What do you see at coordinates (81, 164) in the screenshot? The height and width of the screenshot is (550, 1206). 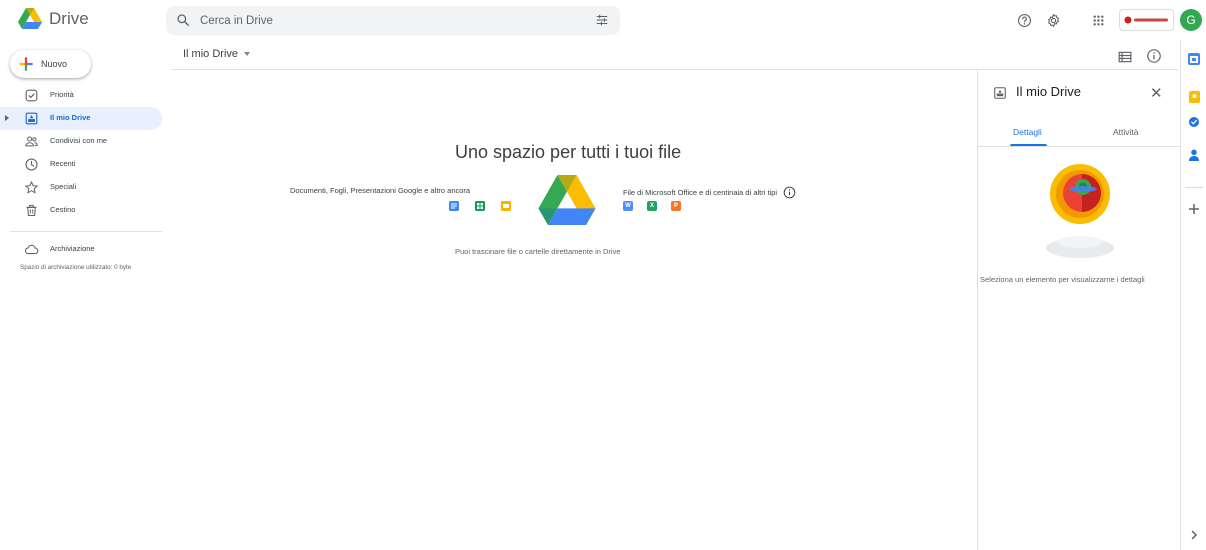 I see `sidebar-item-recent: Recenti` at bounding box center [81, 164].